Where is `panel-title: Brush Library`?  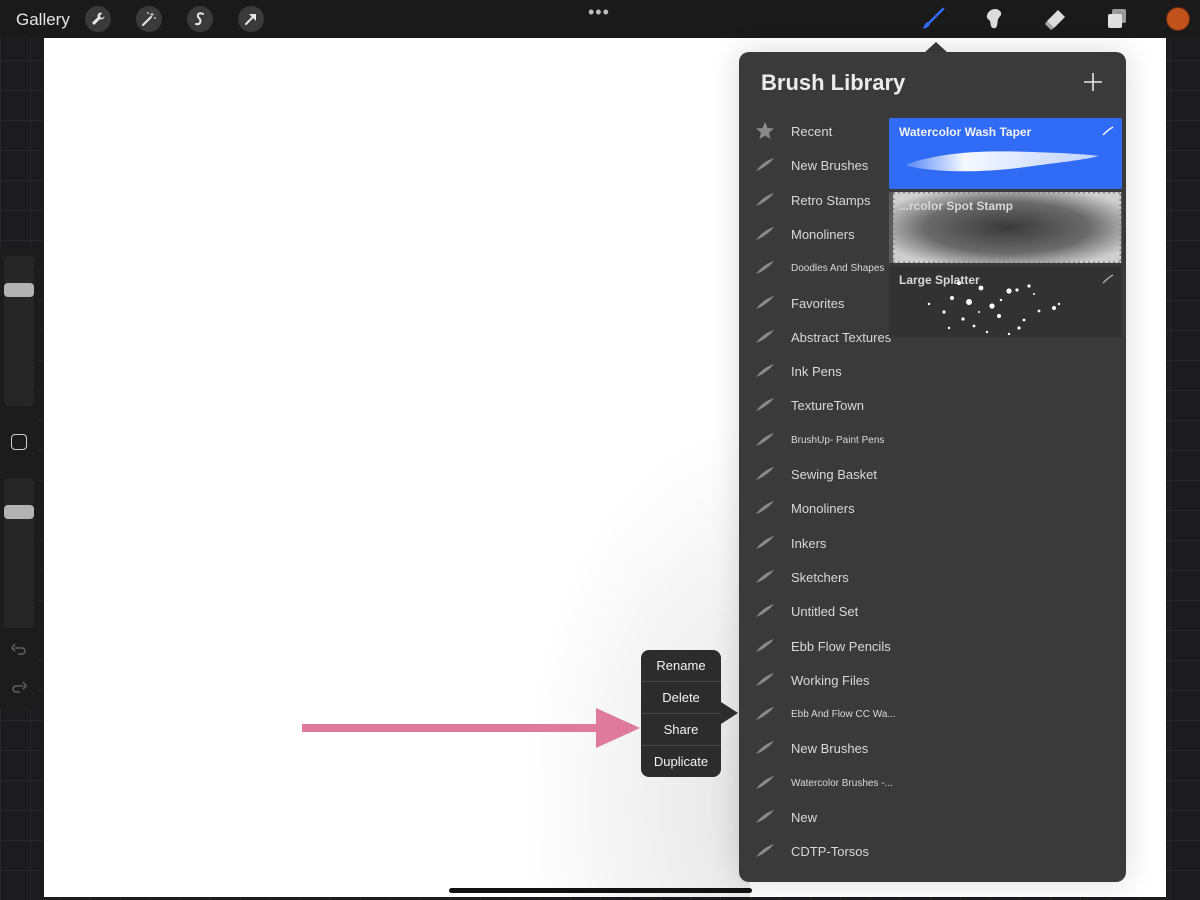 panel-title: Brush Library is located at coordinates (833, 82).